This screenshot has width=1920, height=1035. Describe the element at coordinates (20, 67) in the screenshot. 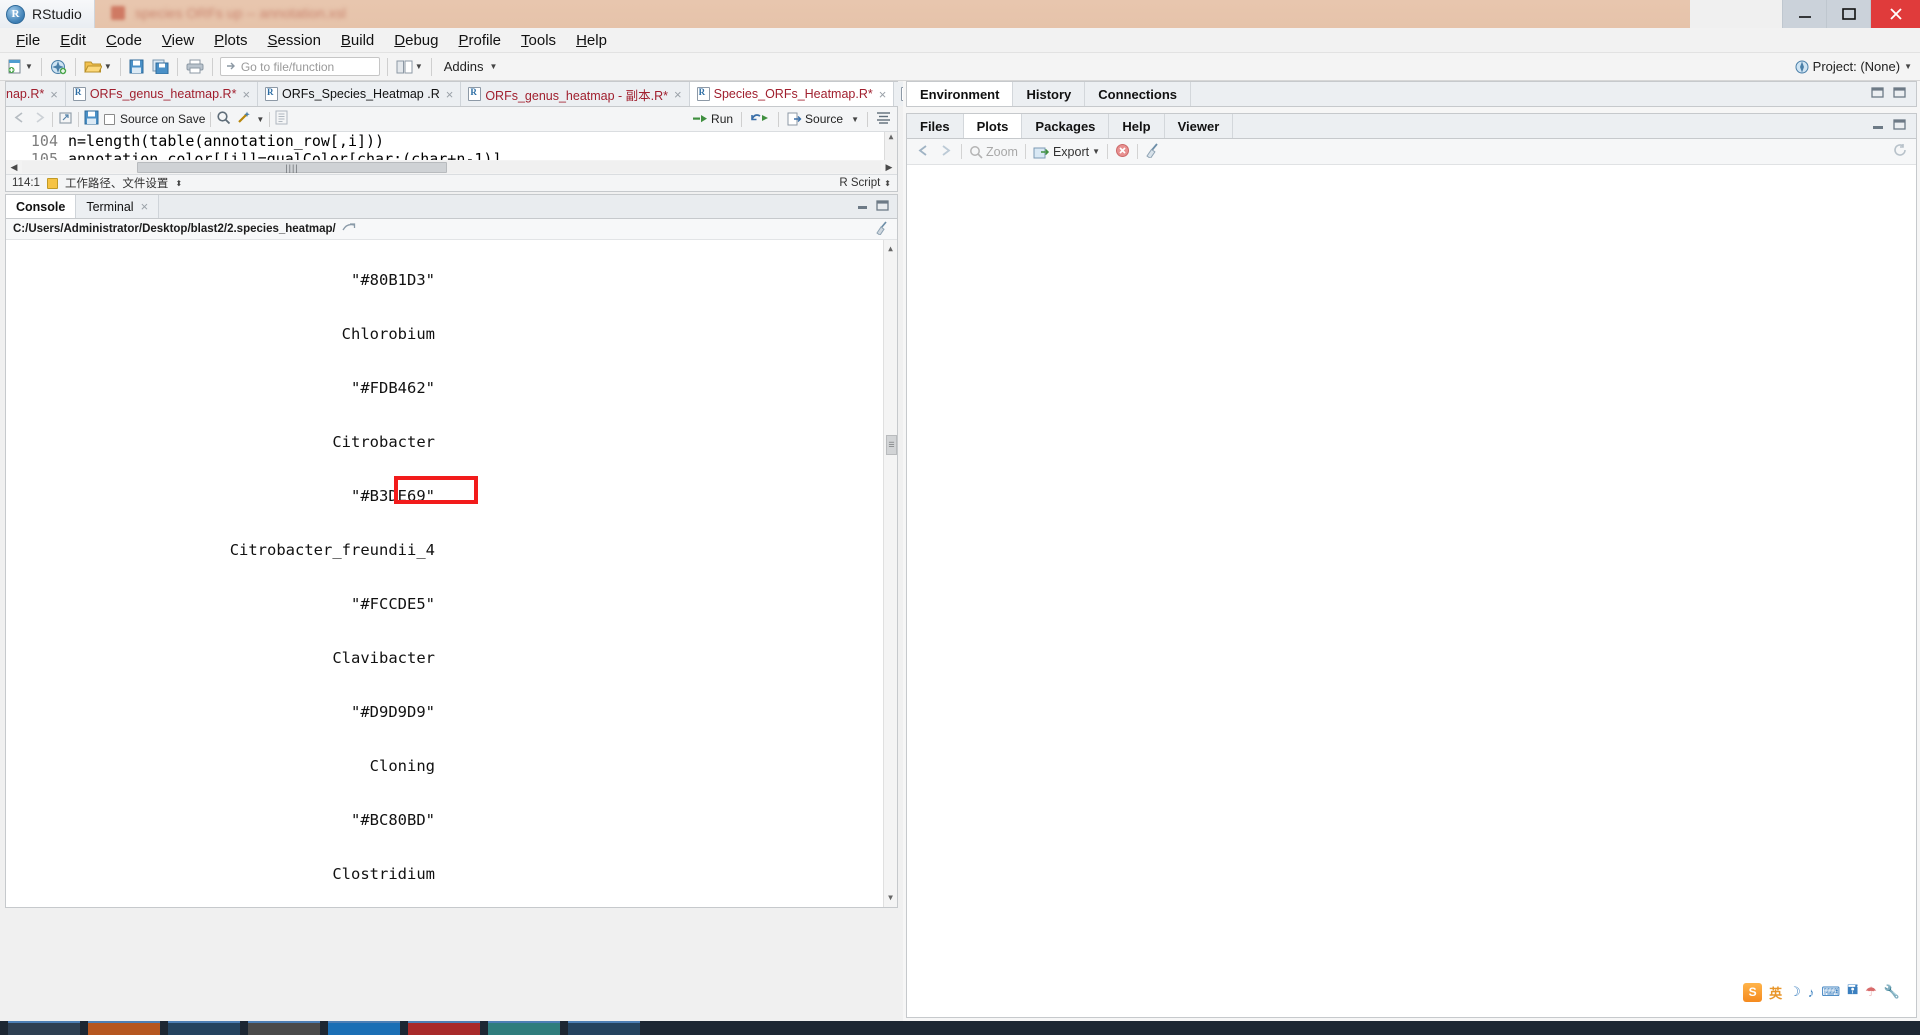

I see `new-file-button: ▼` at that location.